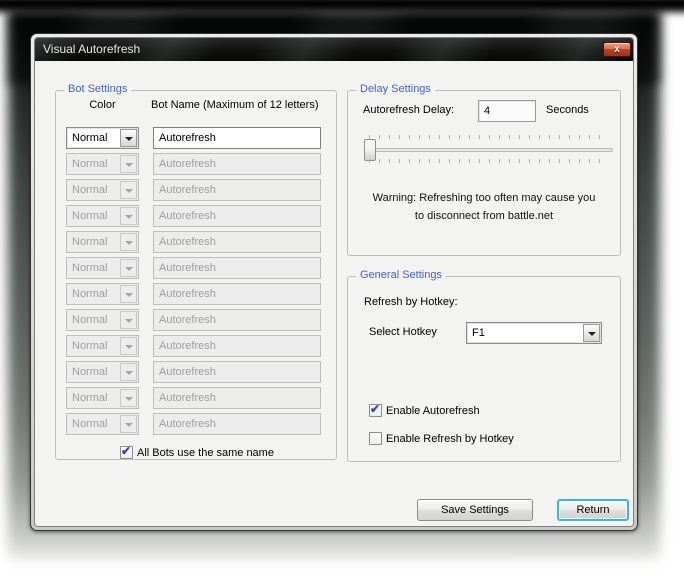 The width and height of the screenshot is (684, 575). What do you see at coordinates (490, 150) in the screenshot?
I see `slider-track` at bounding box center [490, 150].